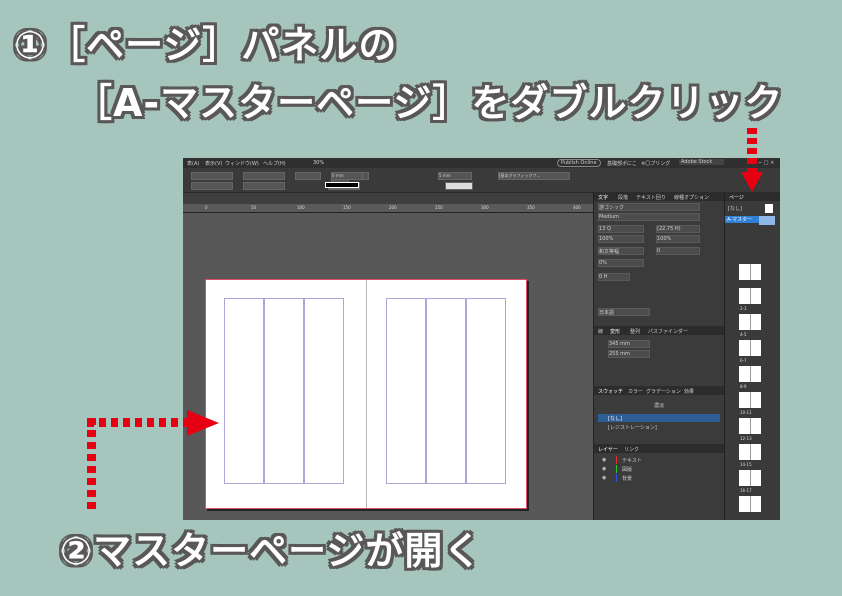 The width and height of the screenshot is (842, 596). Describe the element at coordinates (659, 406) in the screenshot. I see `tint-label: 濃淡` at that location.